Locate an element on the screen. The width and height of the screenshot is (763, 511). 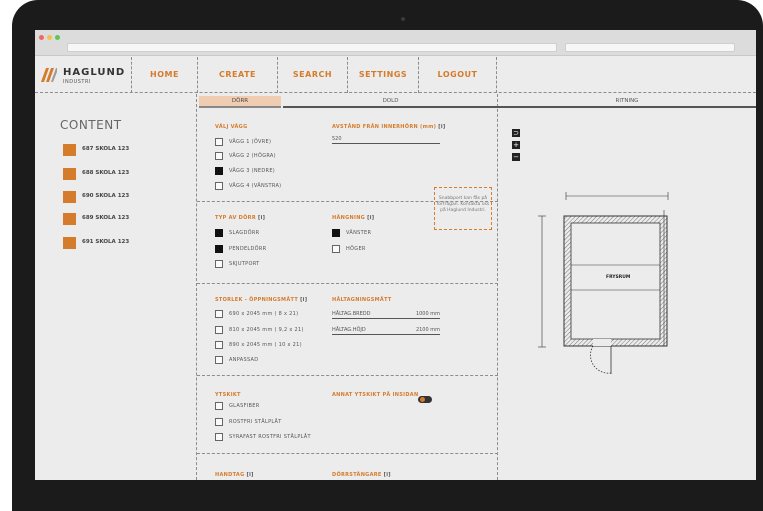
hinge-heading: HÄNGNING [i] is located at coordinates (353, 218).